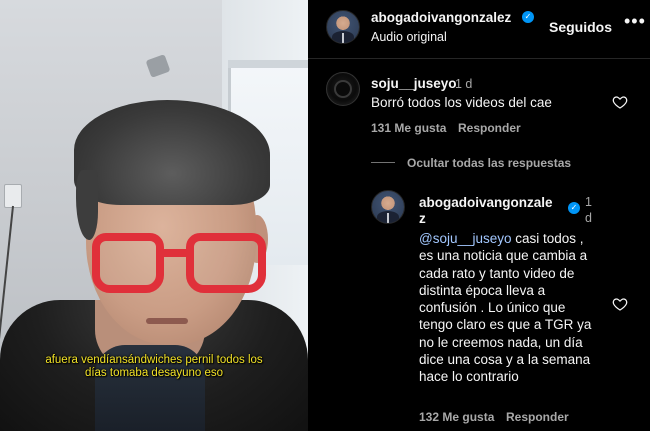  What do you see at coordinates (492, 308) in the screenshot?
I see `reply-line: confusión . Lo único que` at bounding box center [492, 308].